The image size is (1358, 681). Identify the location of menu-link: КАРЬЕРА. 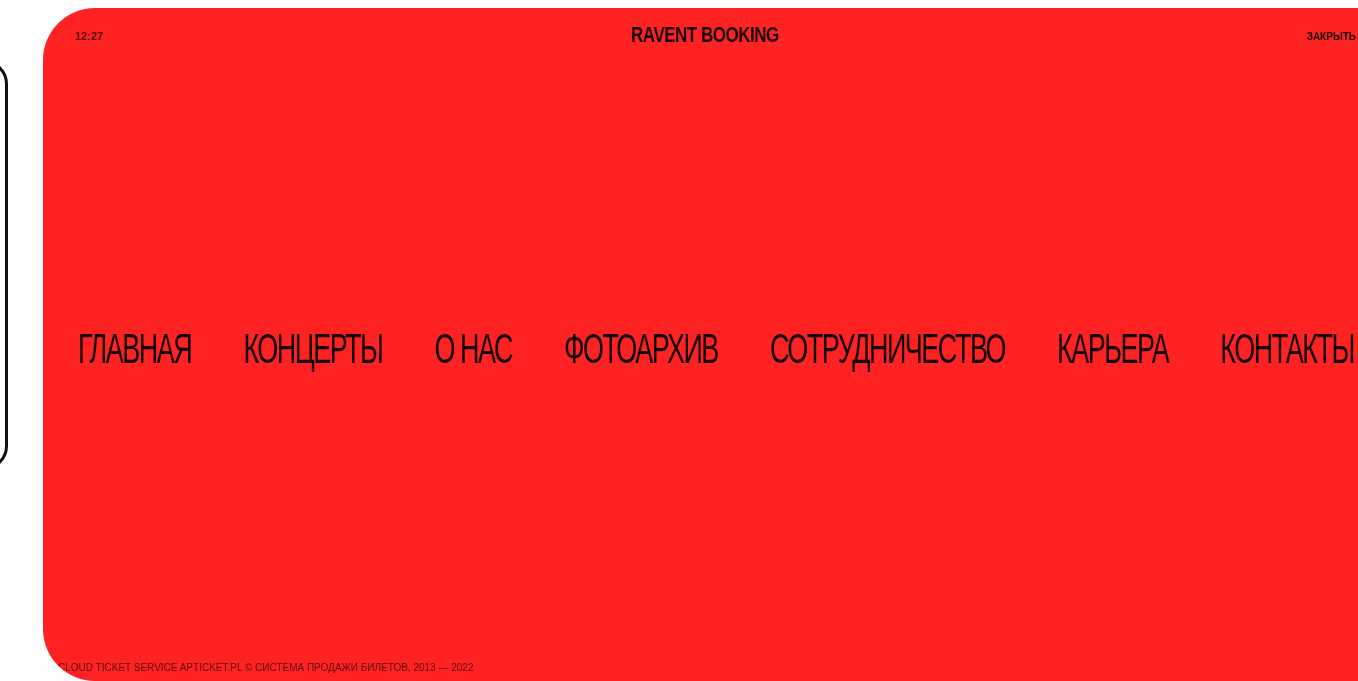
(1113, 349).